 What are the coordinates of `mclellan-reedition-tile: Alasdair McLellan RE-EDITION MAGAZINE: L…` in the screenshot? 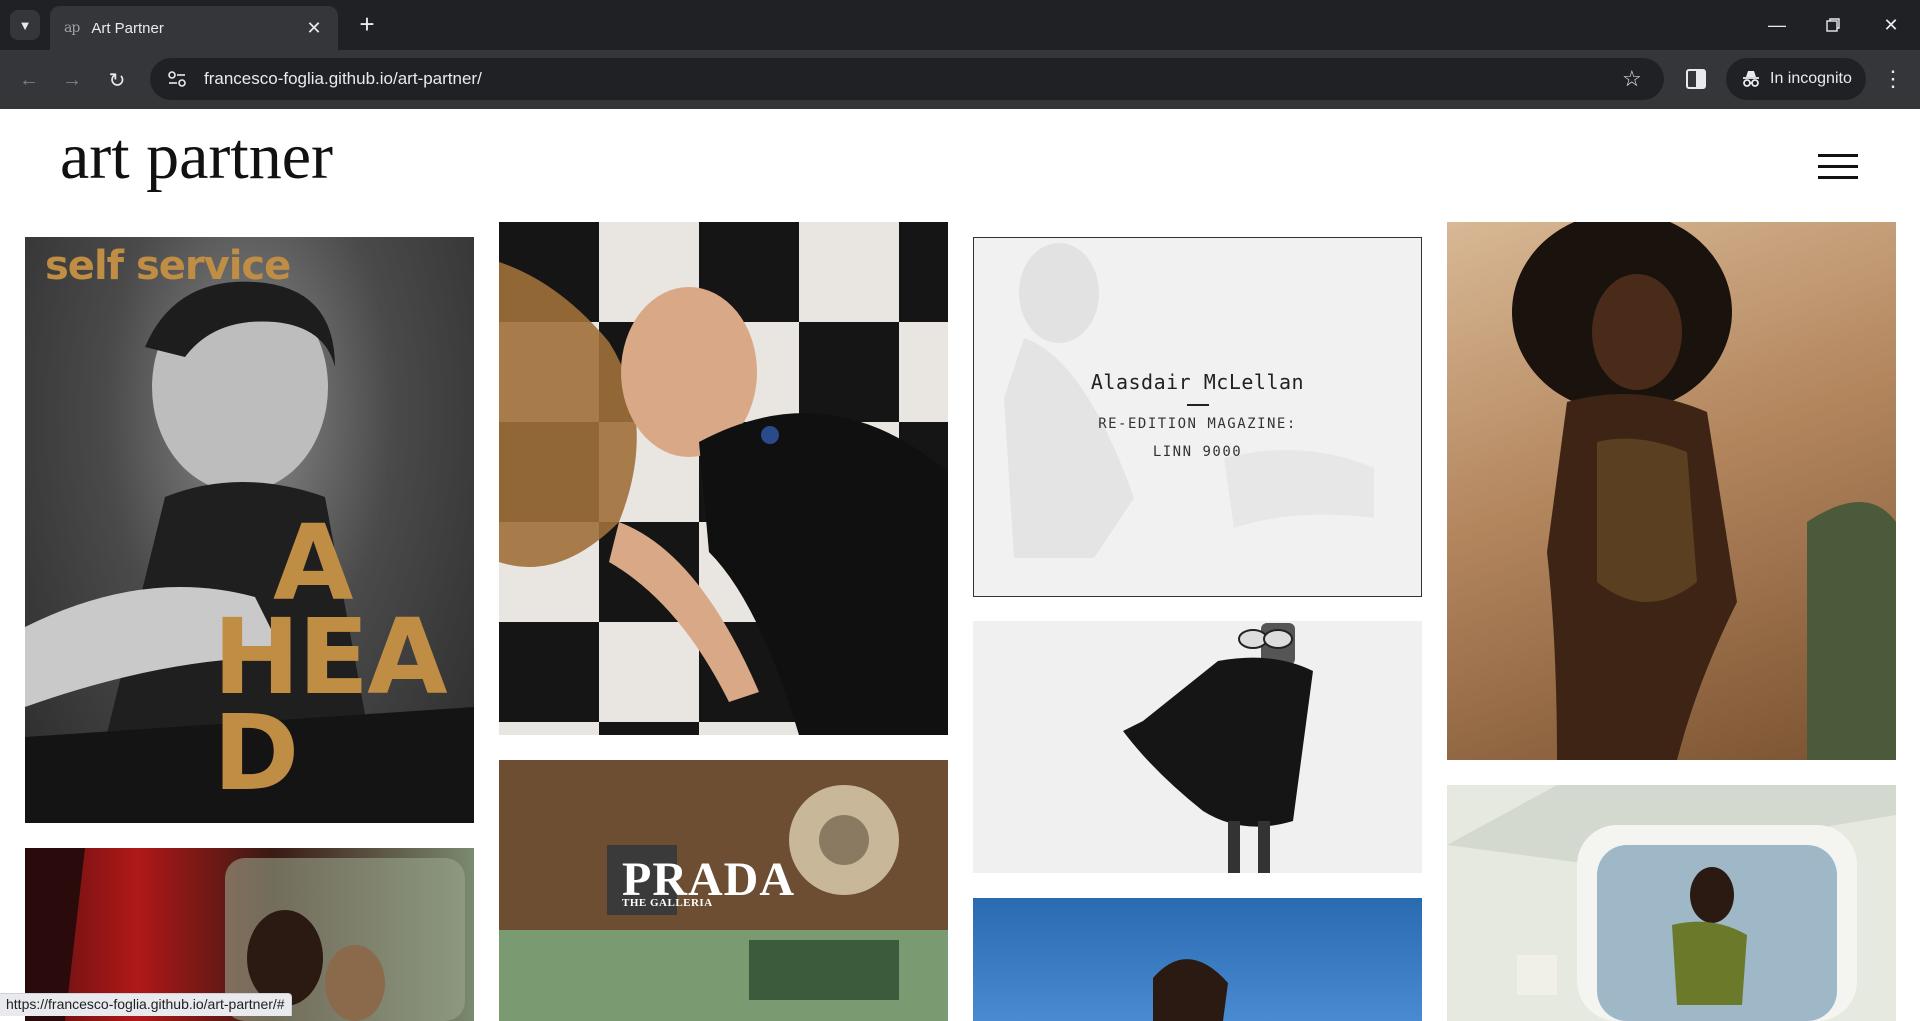 It's located at (1197, 417).